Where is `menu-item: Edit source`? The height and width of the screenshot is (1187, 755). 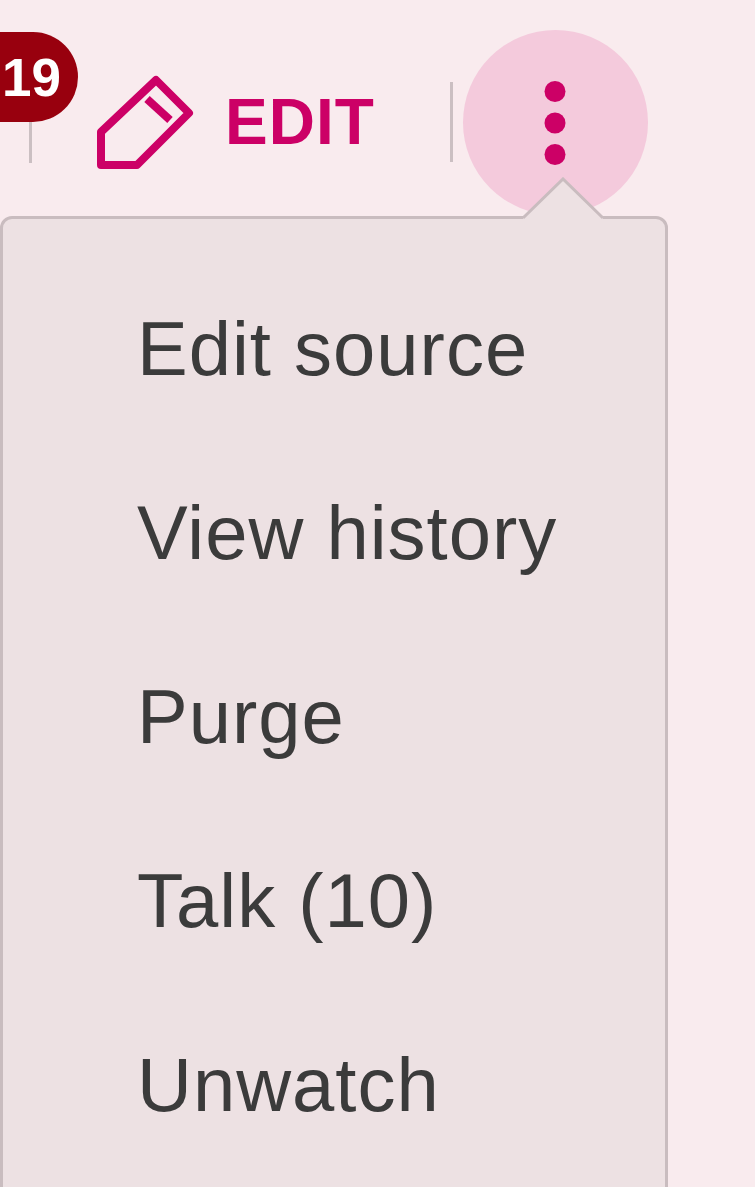 menu-item: Edit source is located at coordinates (333, 348).